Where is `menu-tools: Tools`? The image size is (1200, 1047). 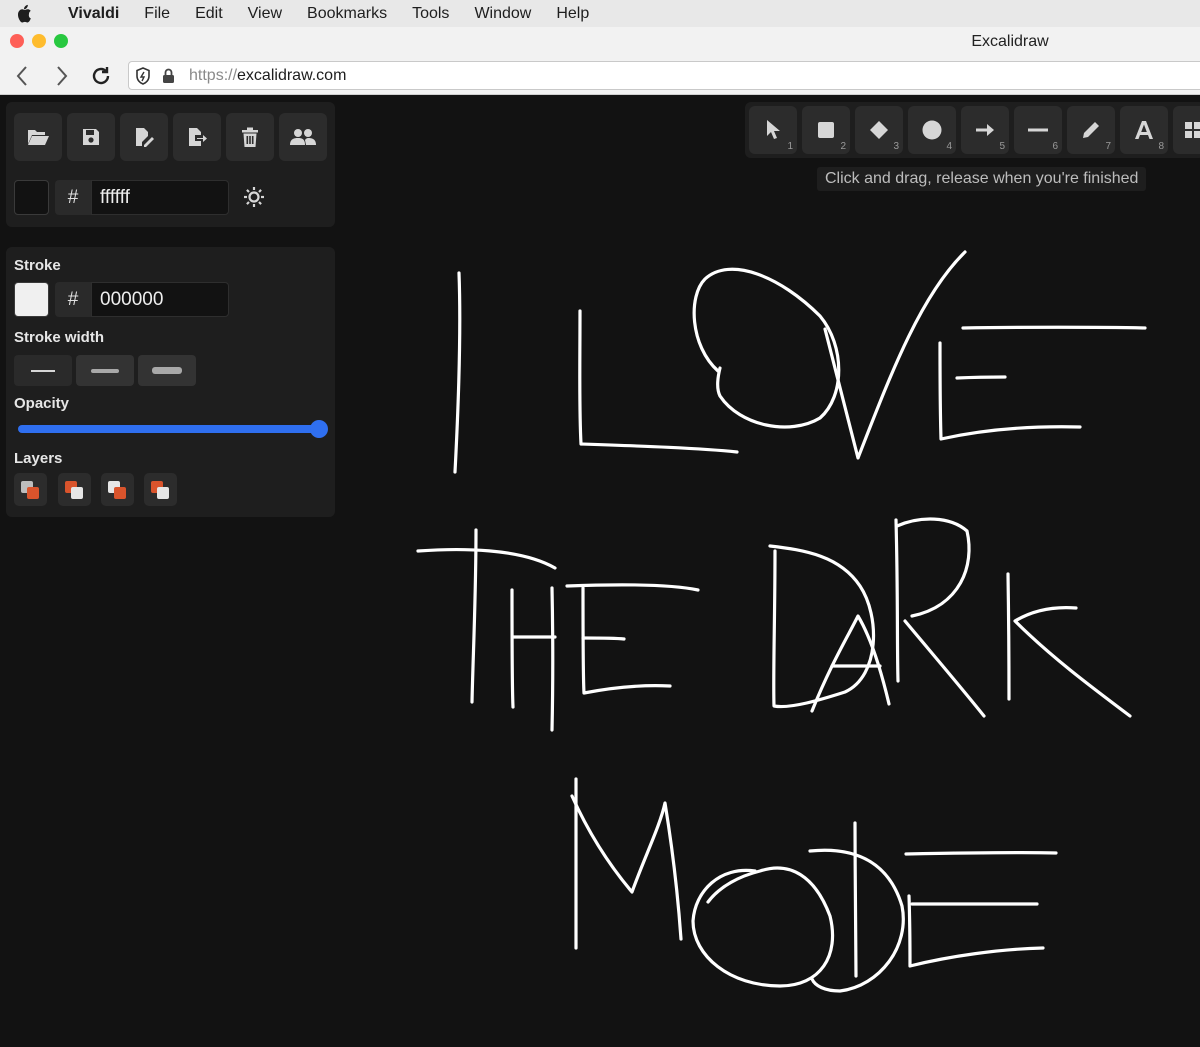 menu-tools: Tools is located at coordinates (430, 14).